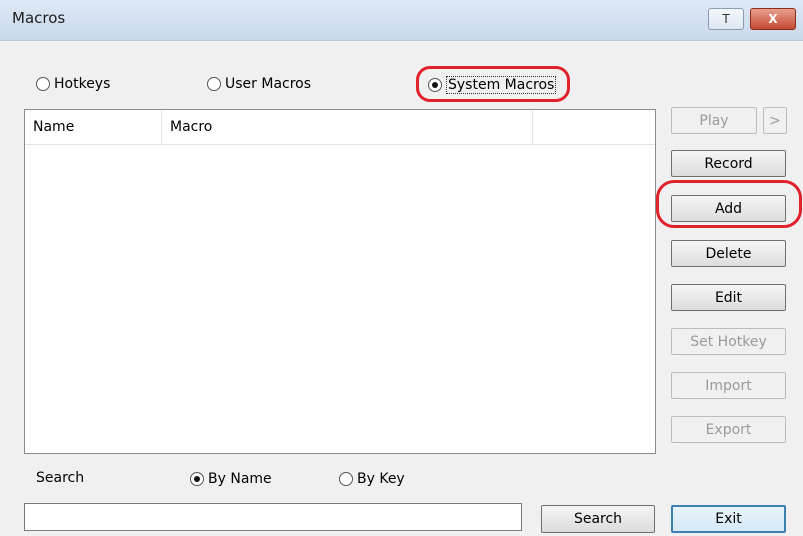 This screenshot has width=803, height=536. I want to click on search-label: Search, so click(60, 478).